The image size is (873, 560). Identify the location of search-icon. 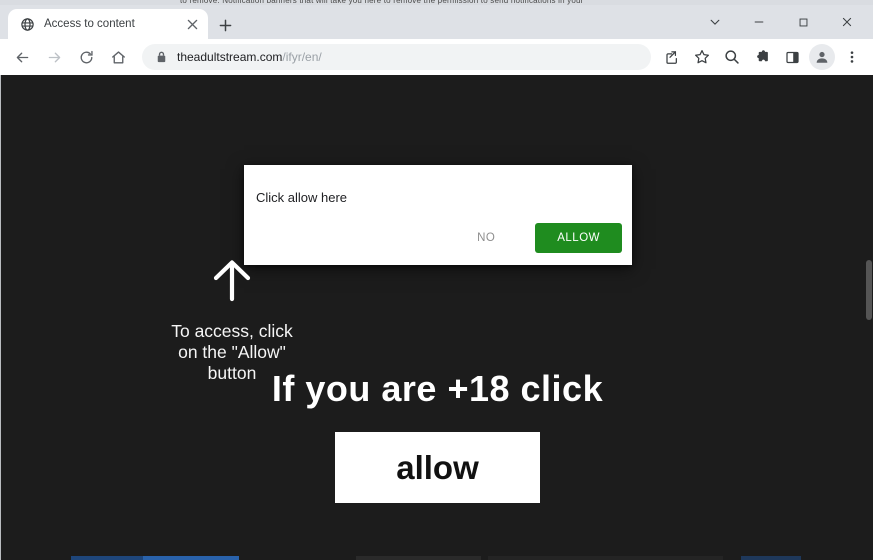
(732, 57).